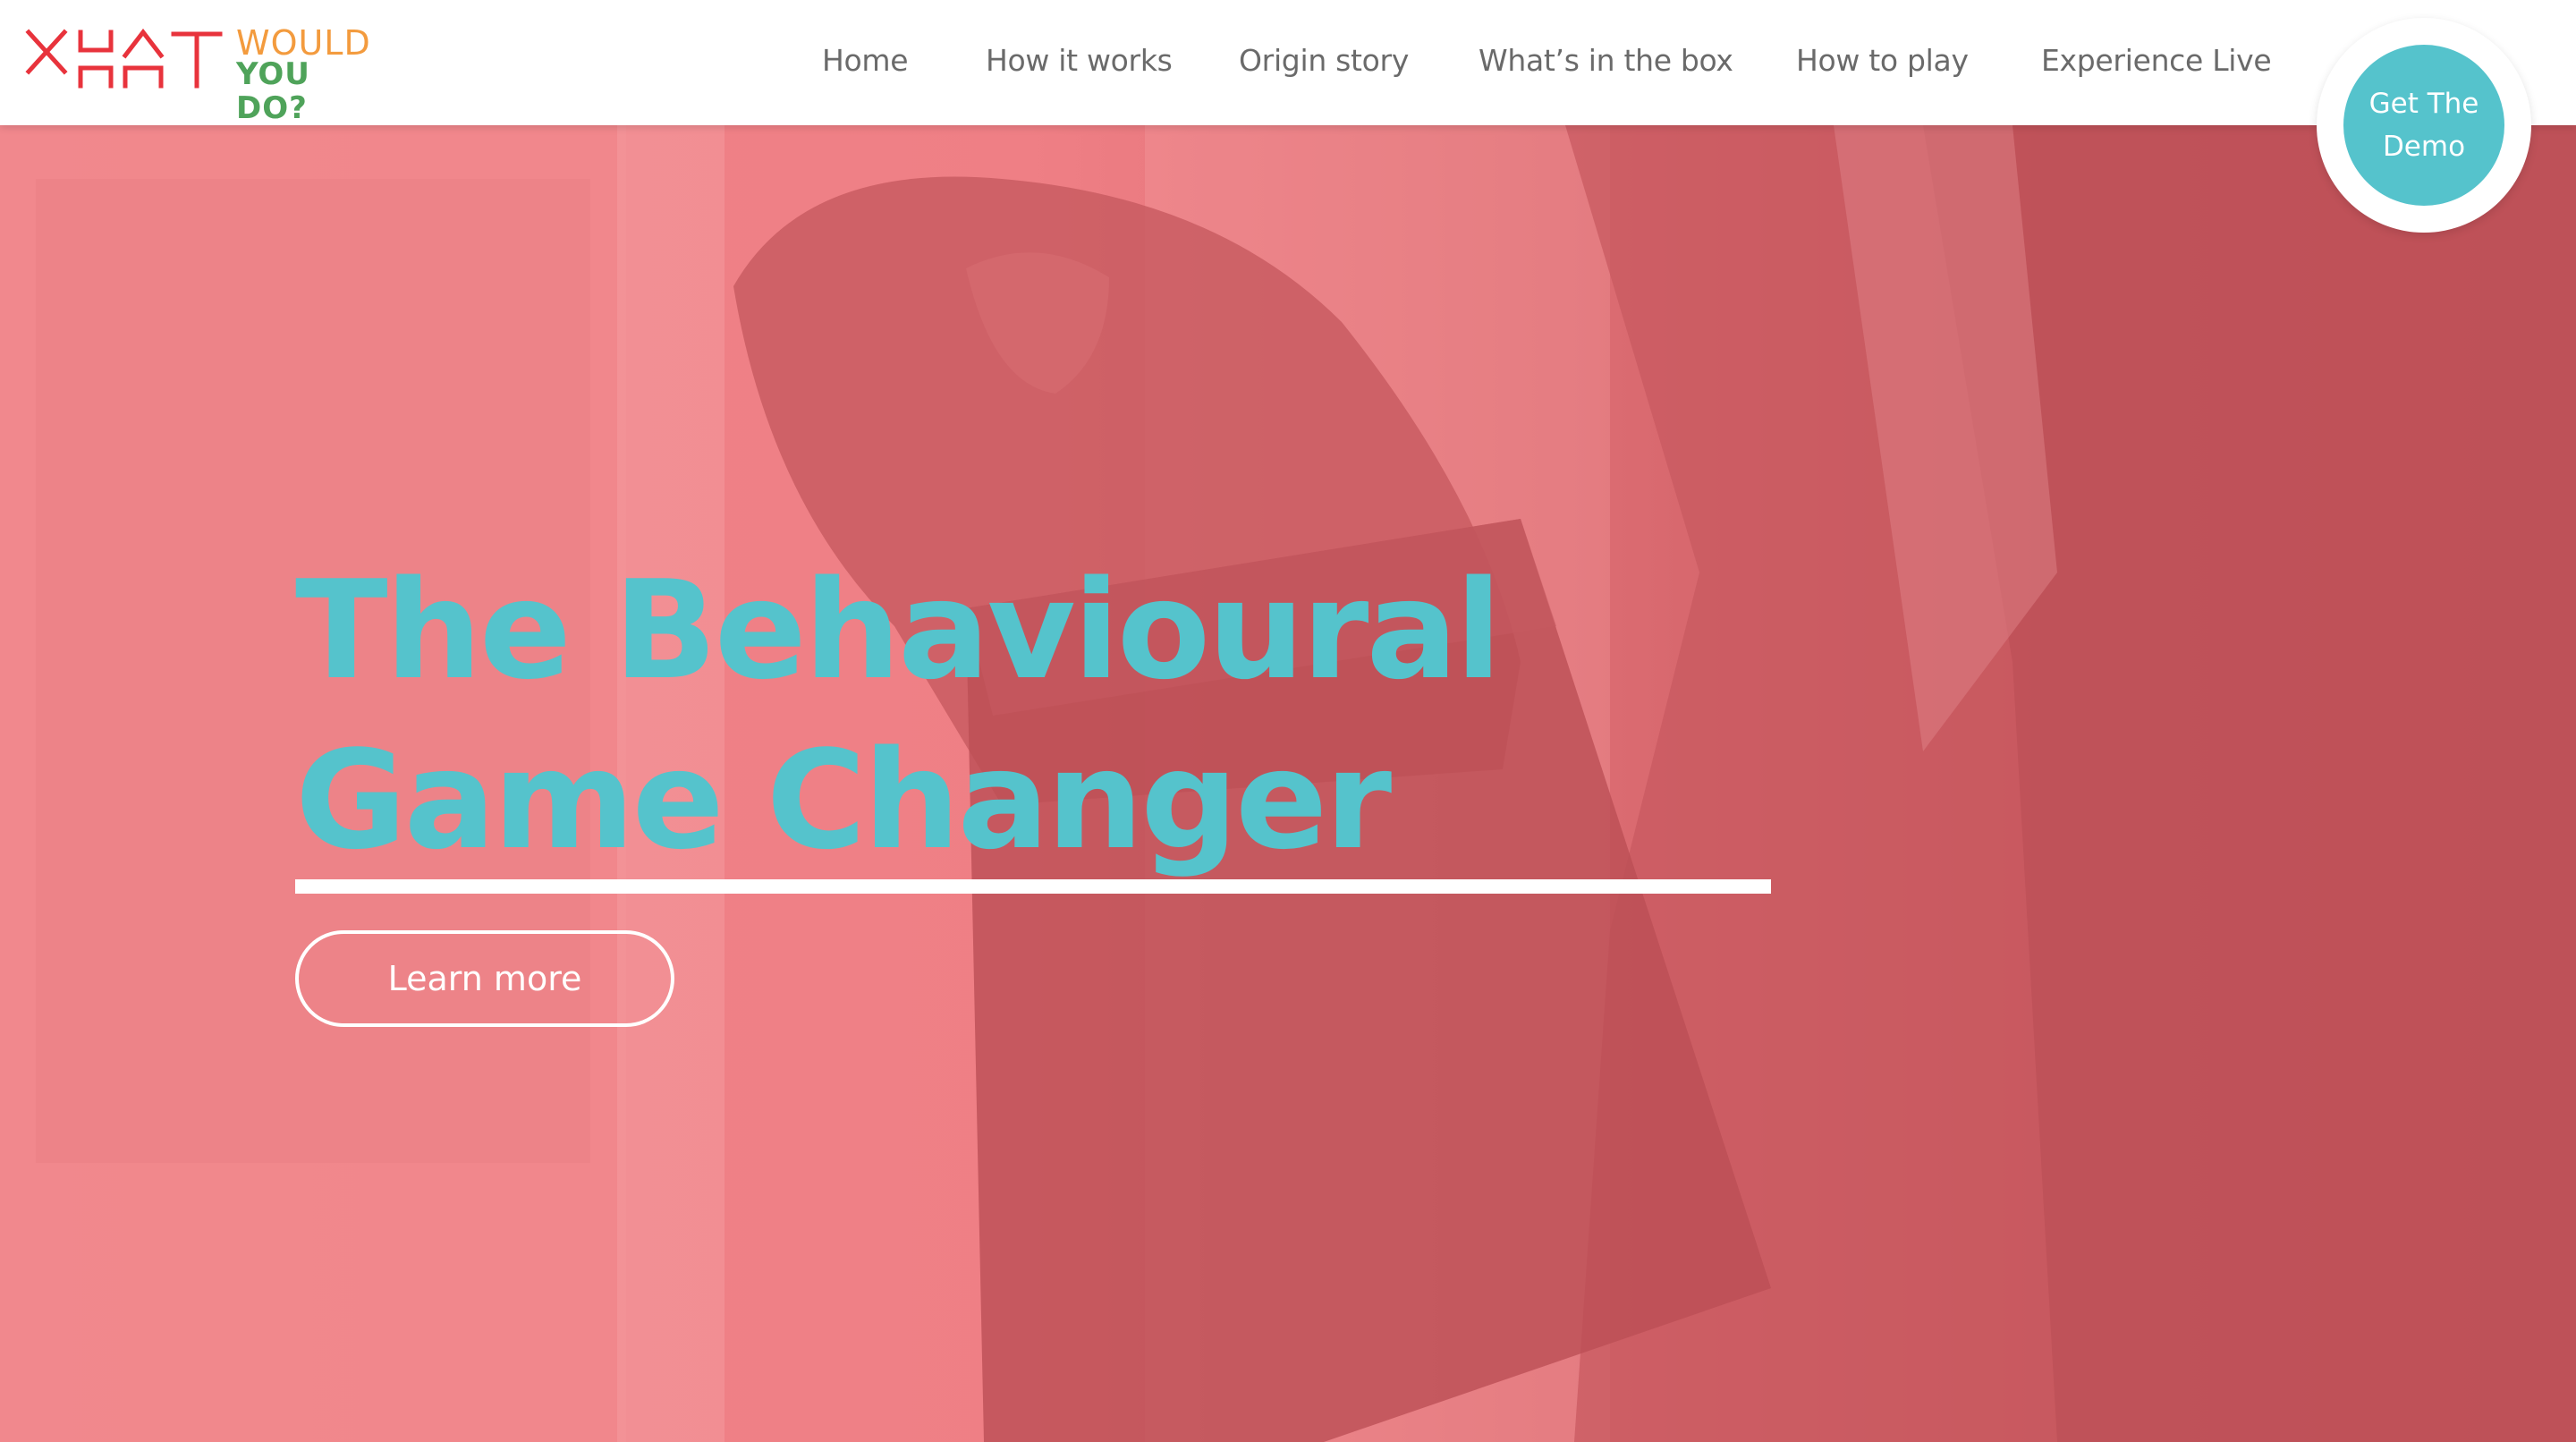 The image size is (2576, 1442). I want to click on get-demo-button: Get The Demo, so click(2423, 125).